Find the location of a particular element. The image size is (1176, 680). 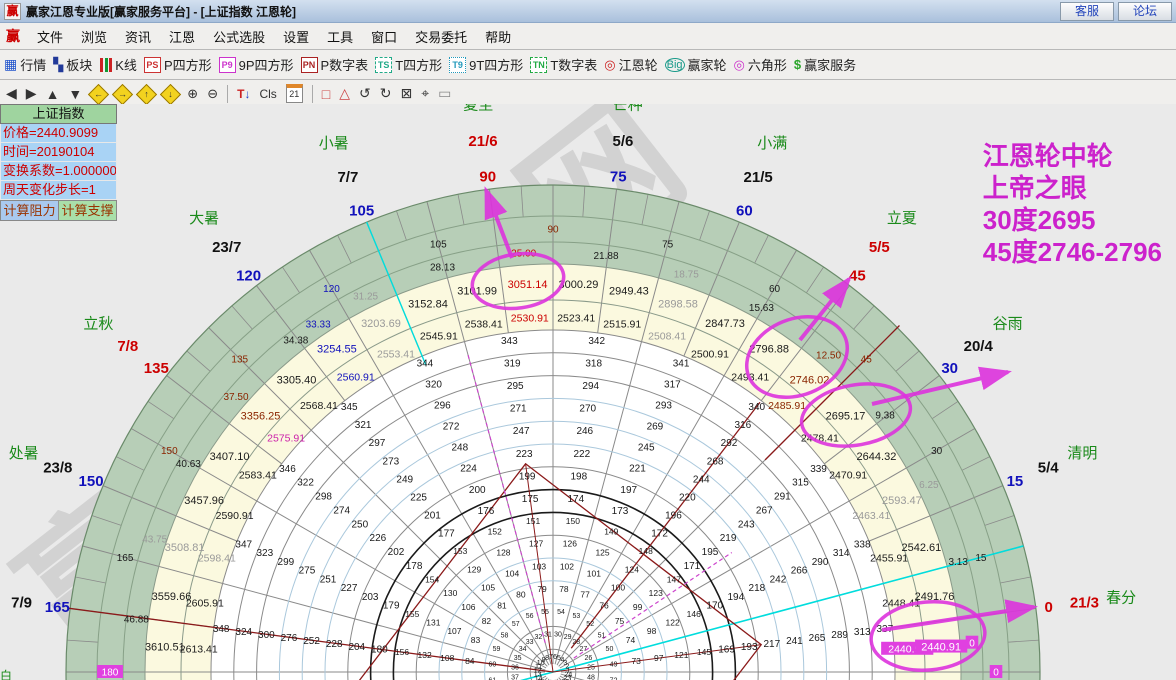

rotate-right-button: → is located at coordinates (123, 94).